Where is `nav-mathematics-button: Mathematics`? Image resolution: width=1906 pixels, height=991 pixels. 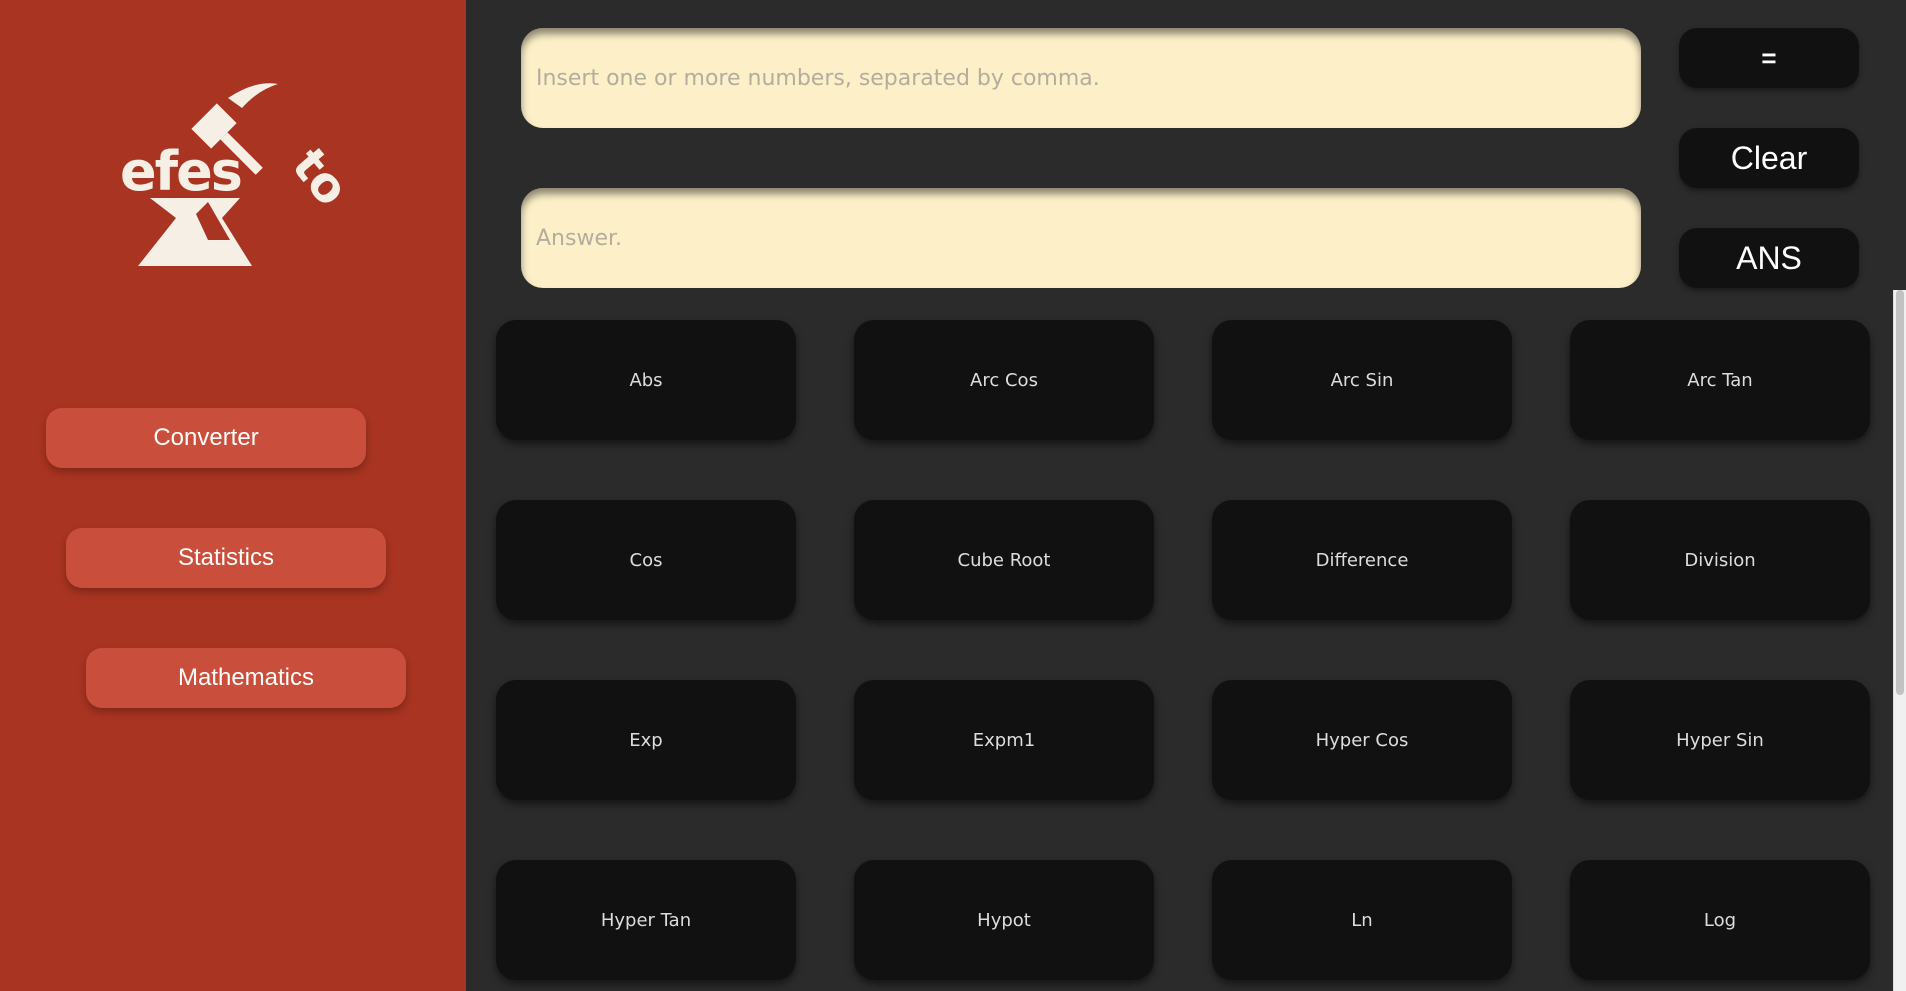
nav-mathematics-button: Mathematics is located at coordinates (246, 678).